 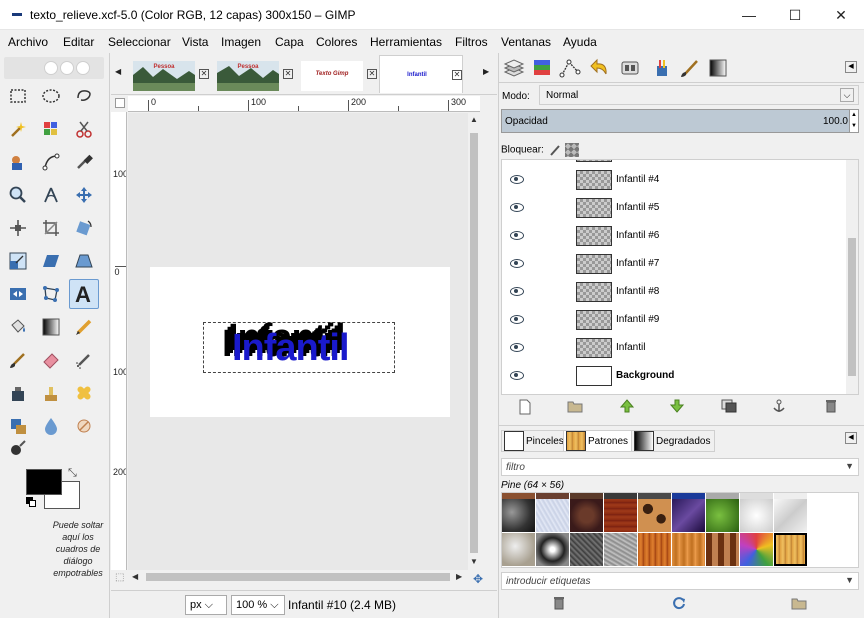 I want to click on layer-row: Infantil #7, so click(x=674, y=264).